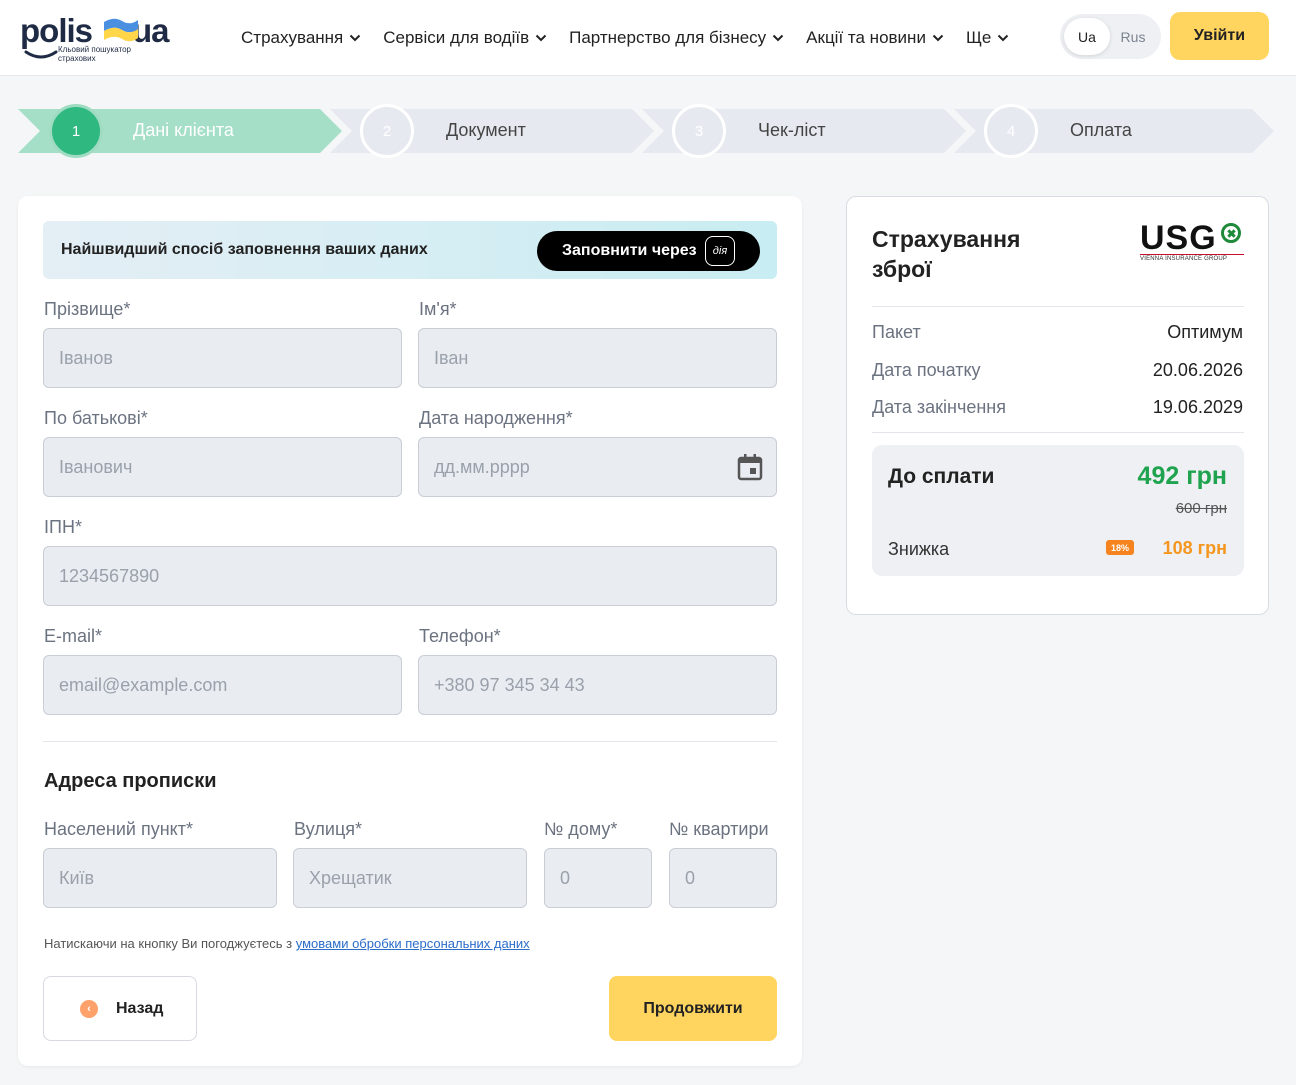 This screenshot has height=1085, width=1296. I want to click on apartment-label: № квартири, so click(719, 829).